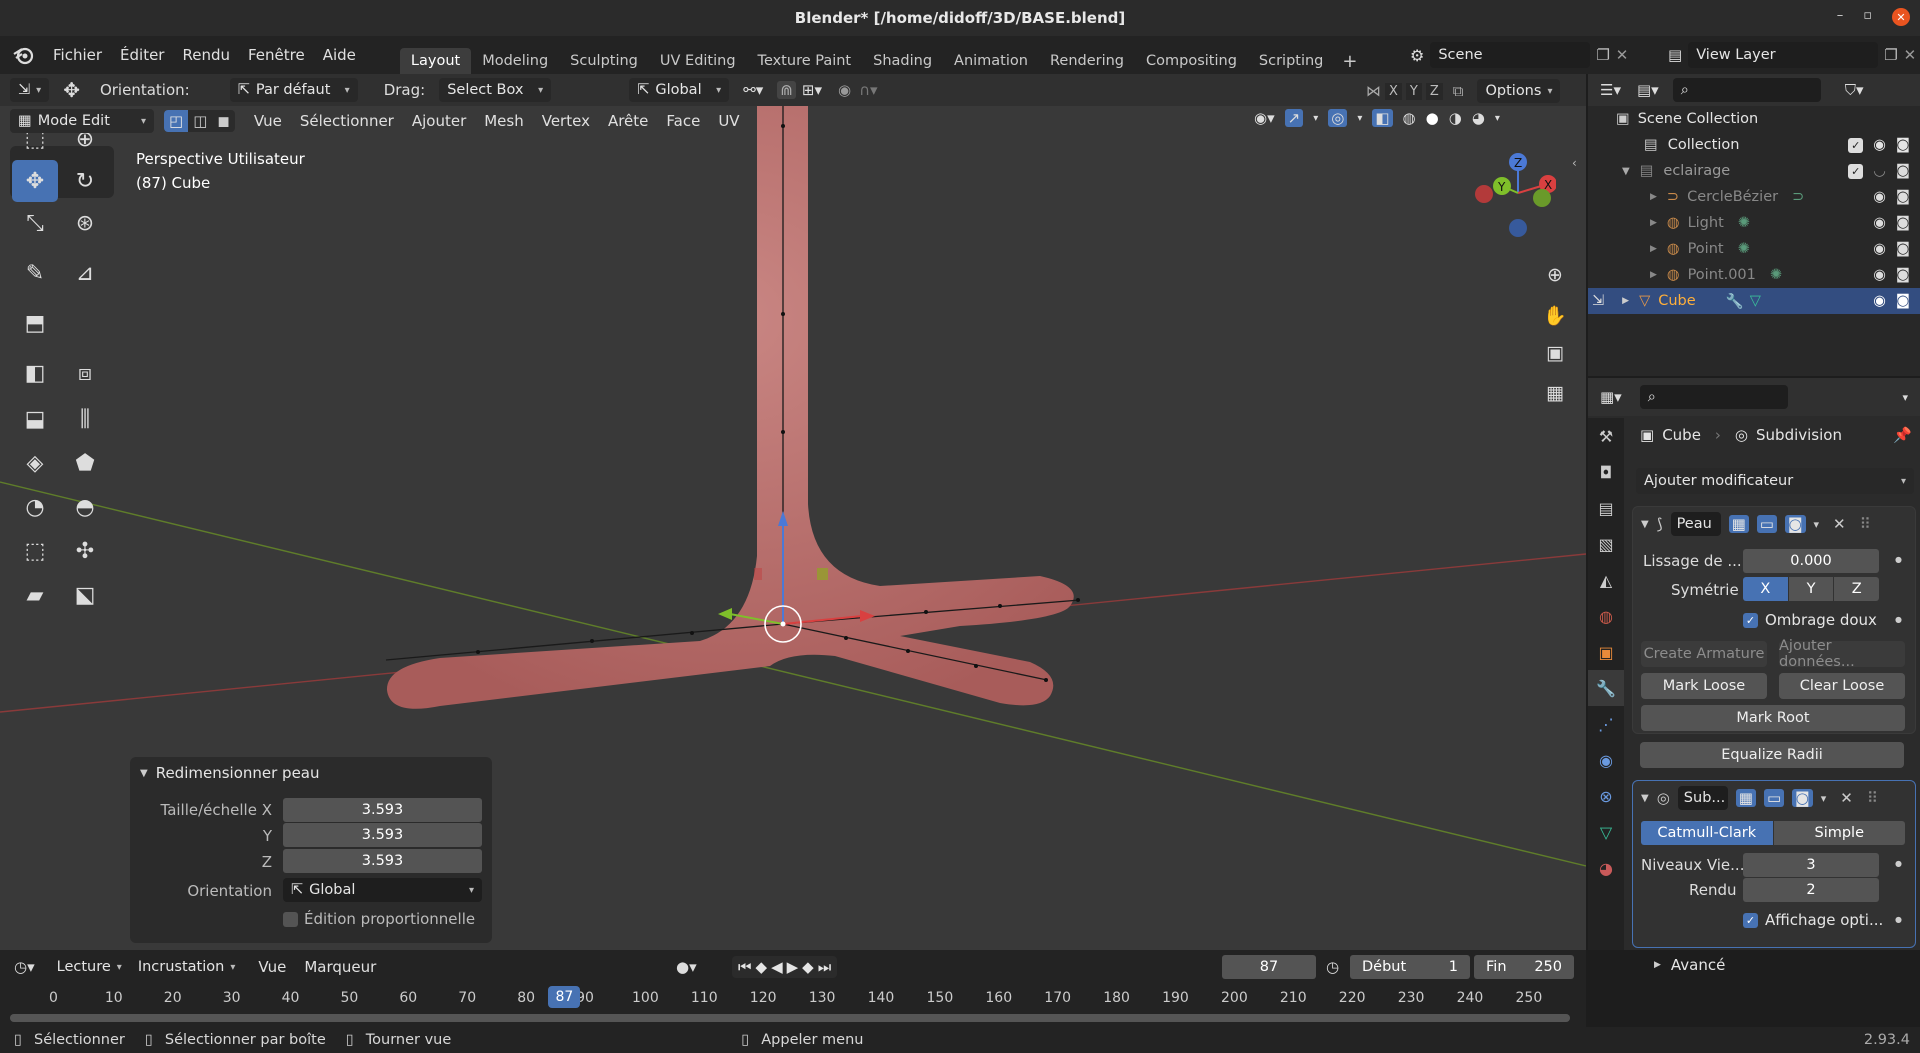 The height and width of the screenshot is (1053, 1920). Describe the element at coordinates (272, 967) in the screenshot. I see `timeline-view-menu: Vue` at that location.